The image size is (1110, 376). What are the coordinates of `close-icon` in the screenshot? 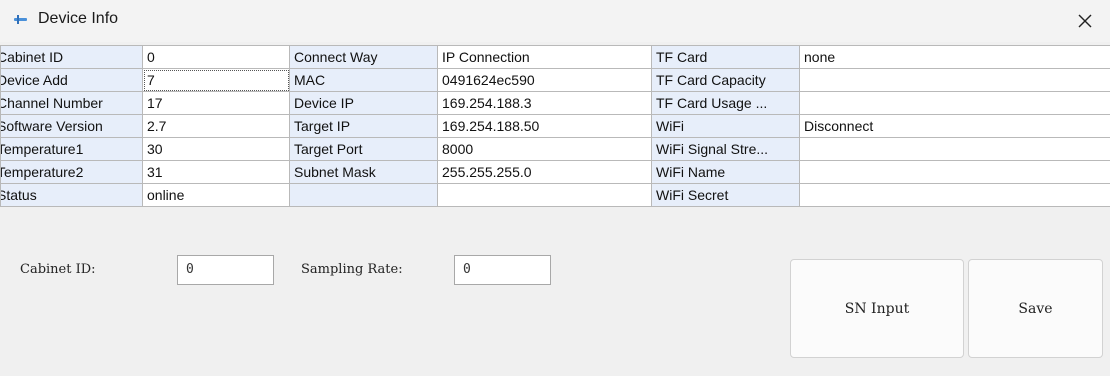 It's located at (1085, 21).